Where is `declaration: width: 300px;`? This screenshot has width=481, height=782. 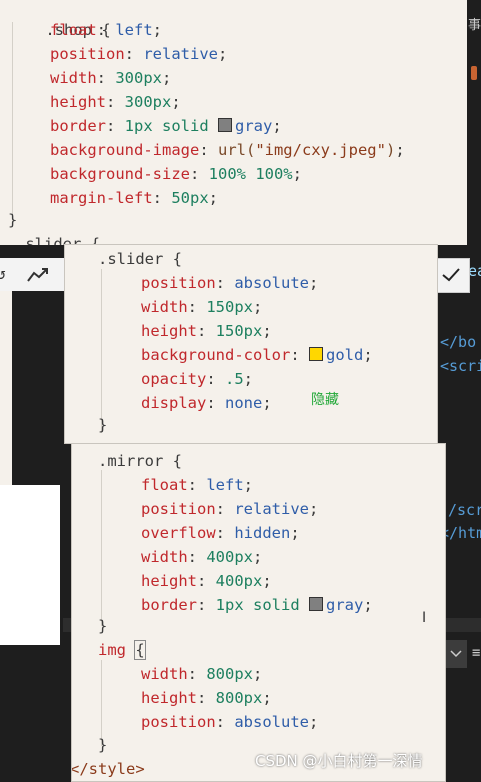
declaration: width: 300px; is located at coordinates (111, 78).